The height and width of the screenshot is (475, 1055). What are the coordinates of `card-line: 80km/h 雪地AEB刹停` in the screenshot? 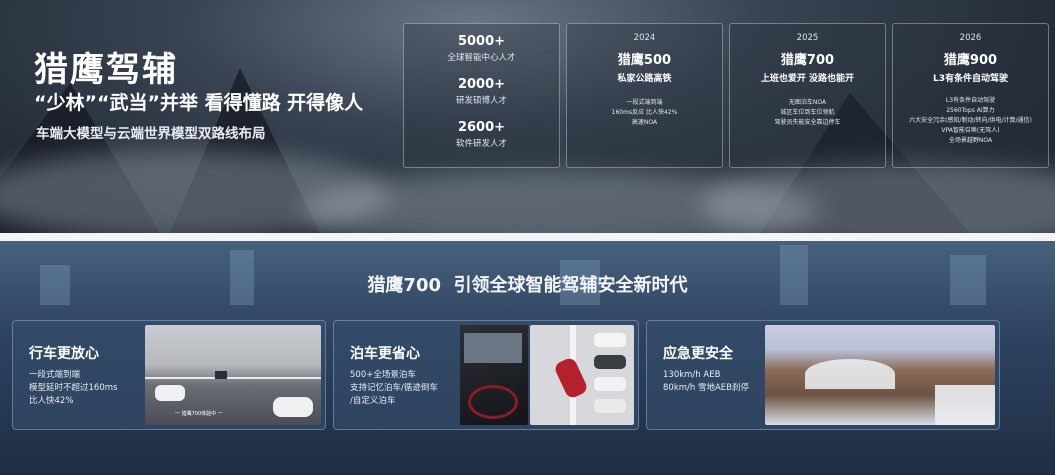 It's located at (706, 388).